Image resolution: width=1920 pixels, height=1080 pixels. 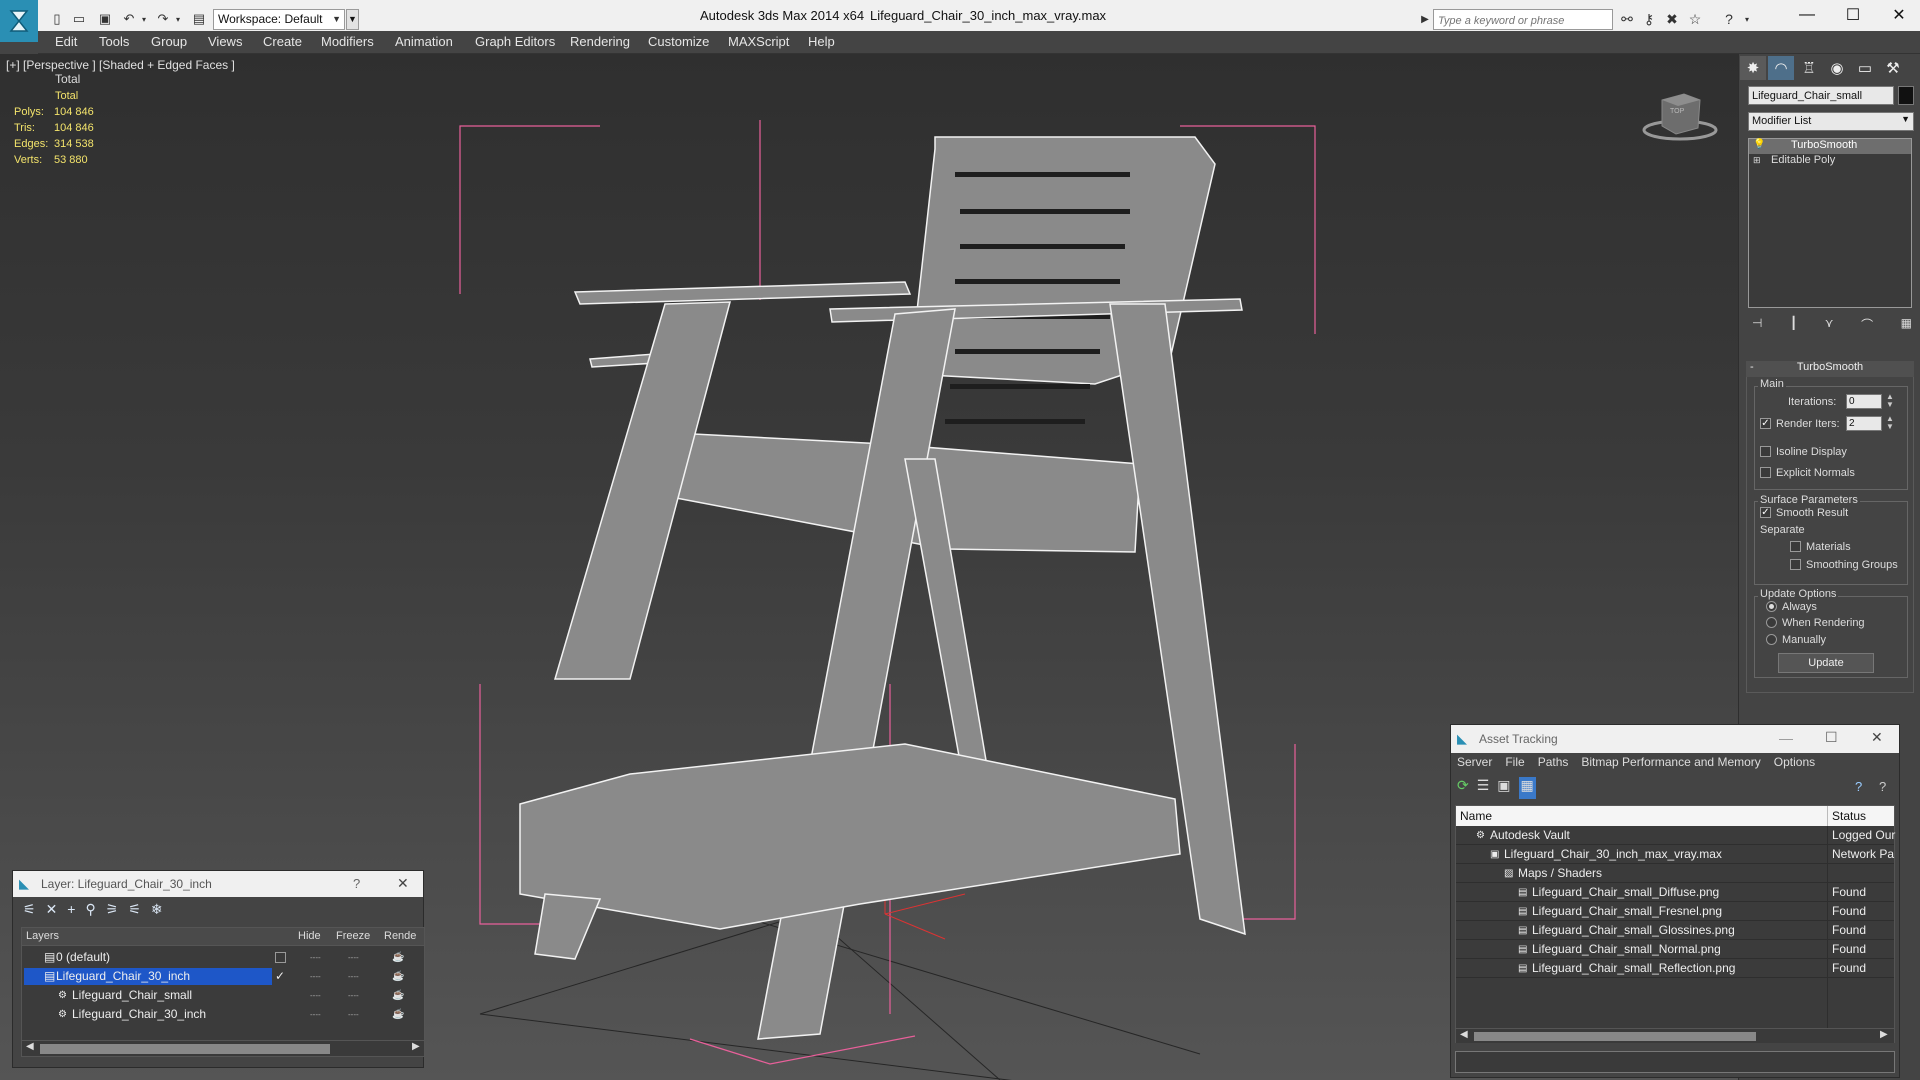 I want to click on utilities-tab-icon: ⚒, so click(x=1893, y=68).